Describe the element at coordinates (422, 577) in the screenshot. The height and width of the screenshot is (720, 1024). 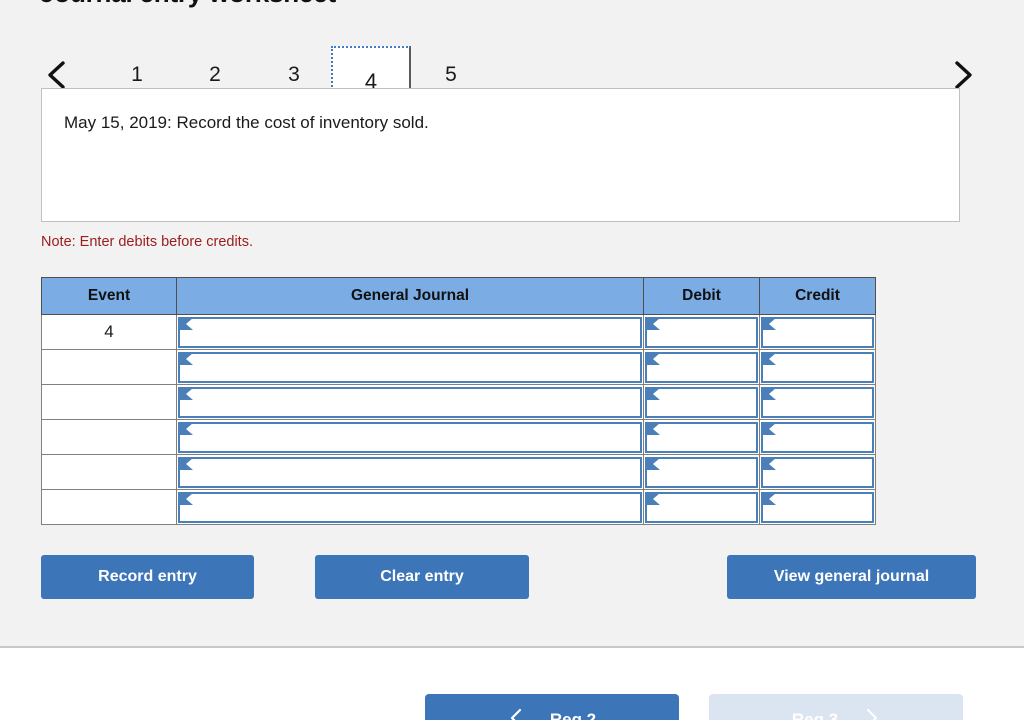
I see `clear-entry-button: Clear entry` at that location.